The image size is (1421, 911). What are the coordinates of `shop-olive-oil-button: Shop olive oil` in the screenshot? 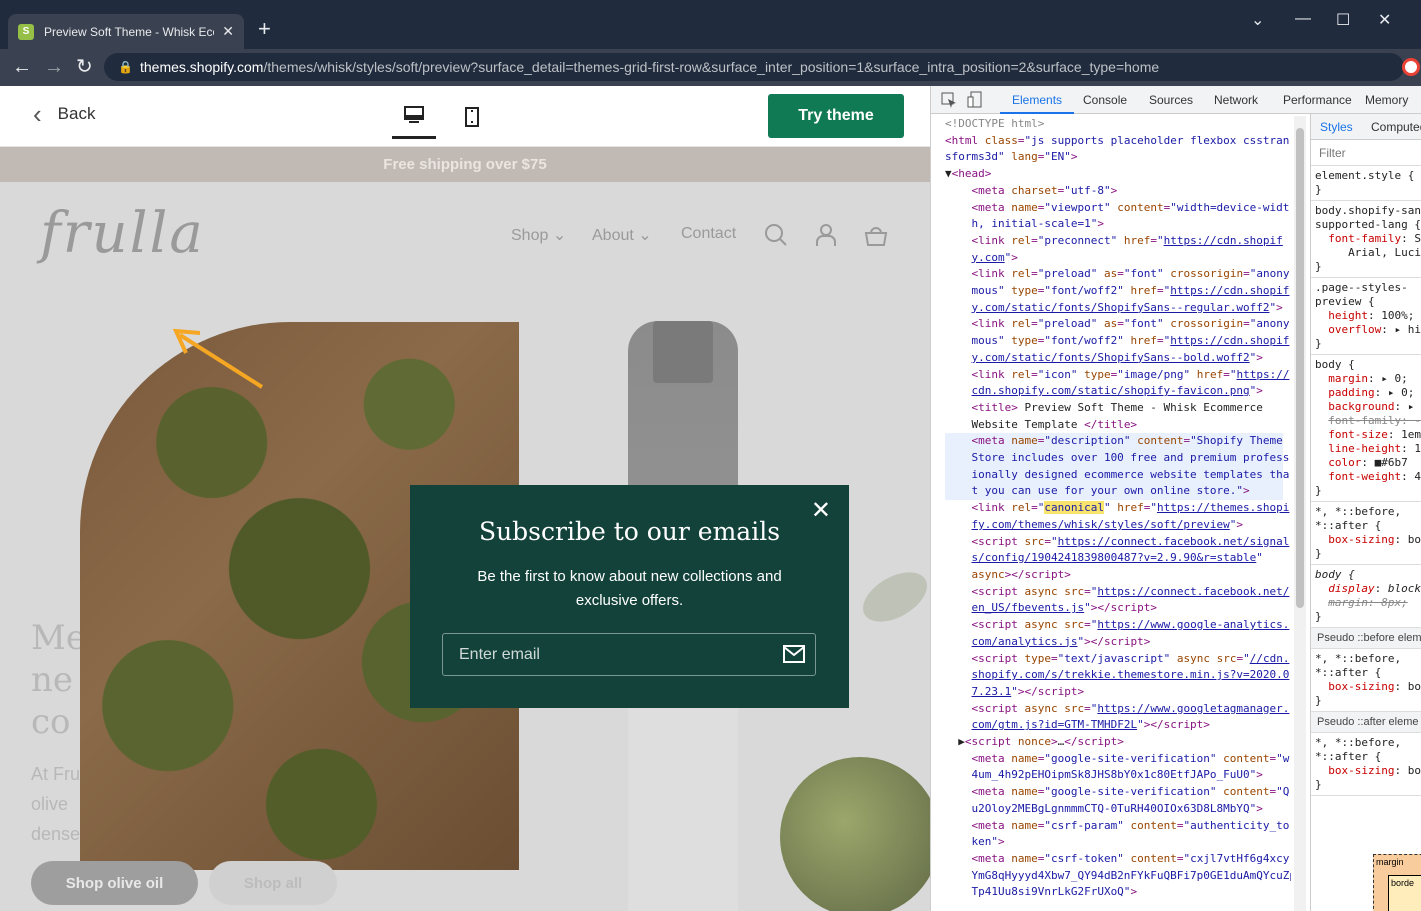 It's located at (114, 883).